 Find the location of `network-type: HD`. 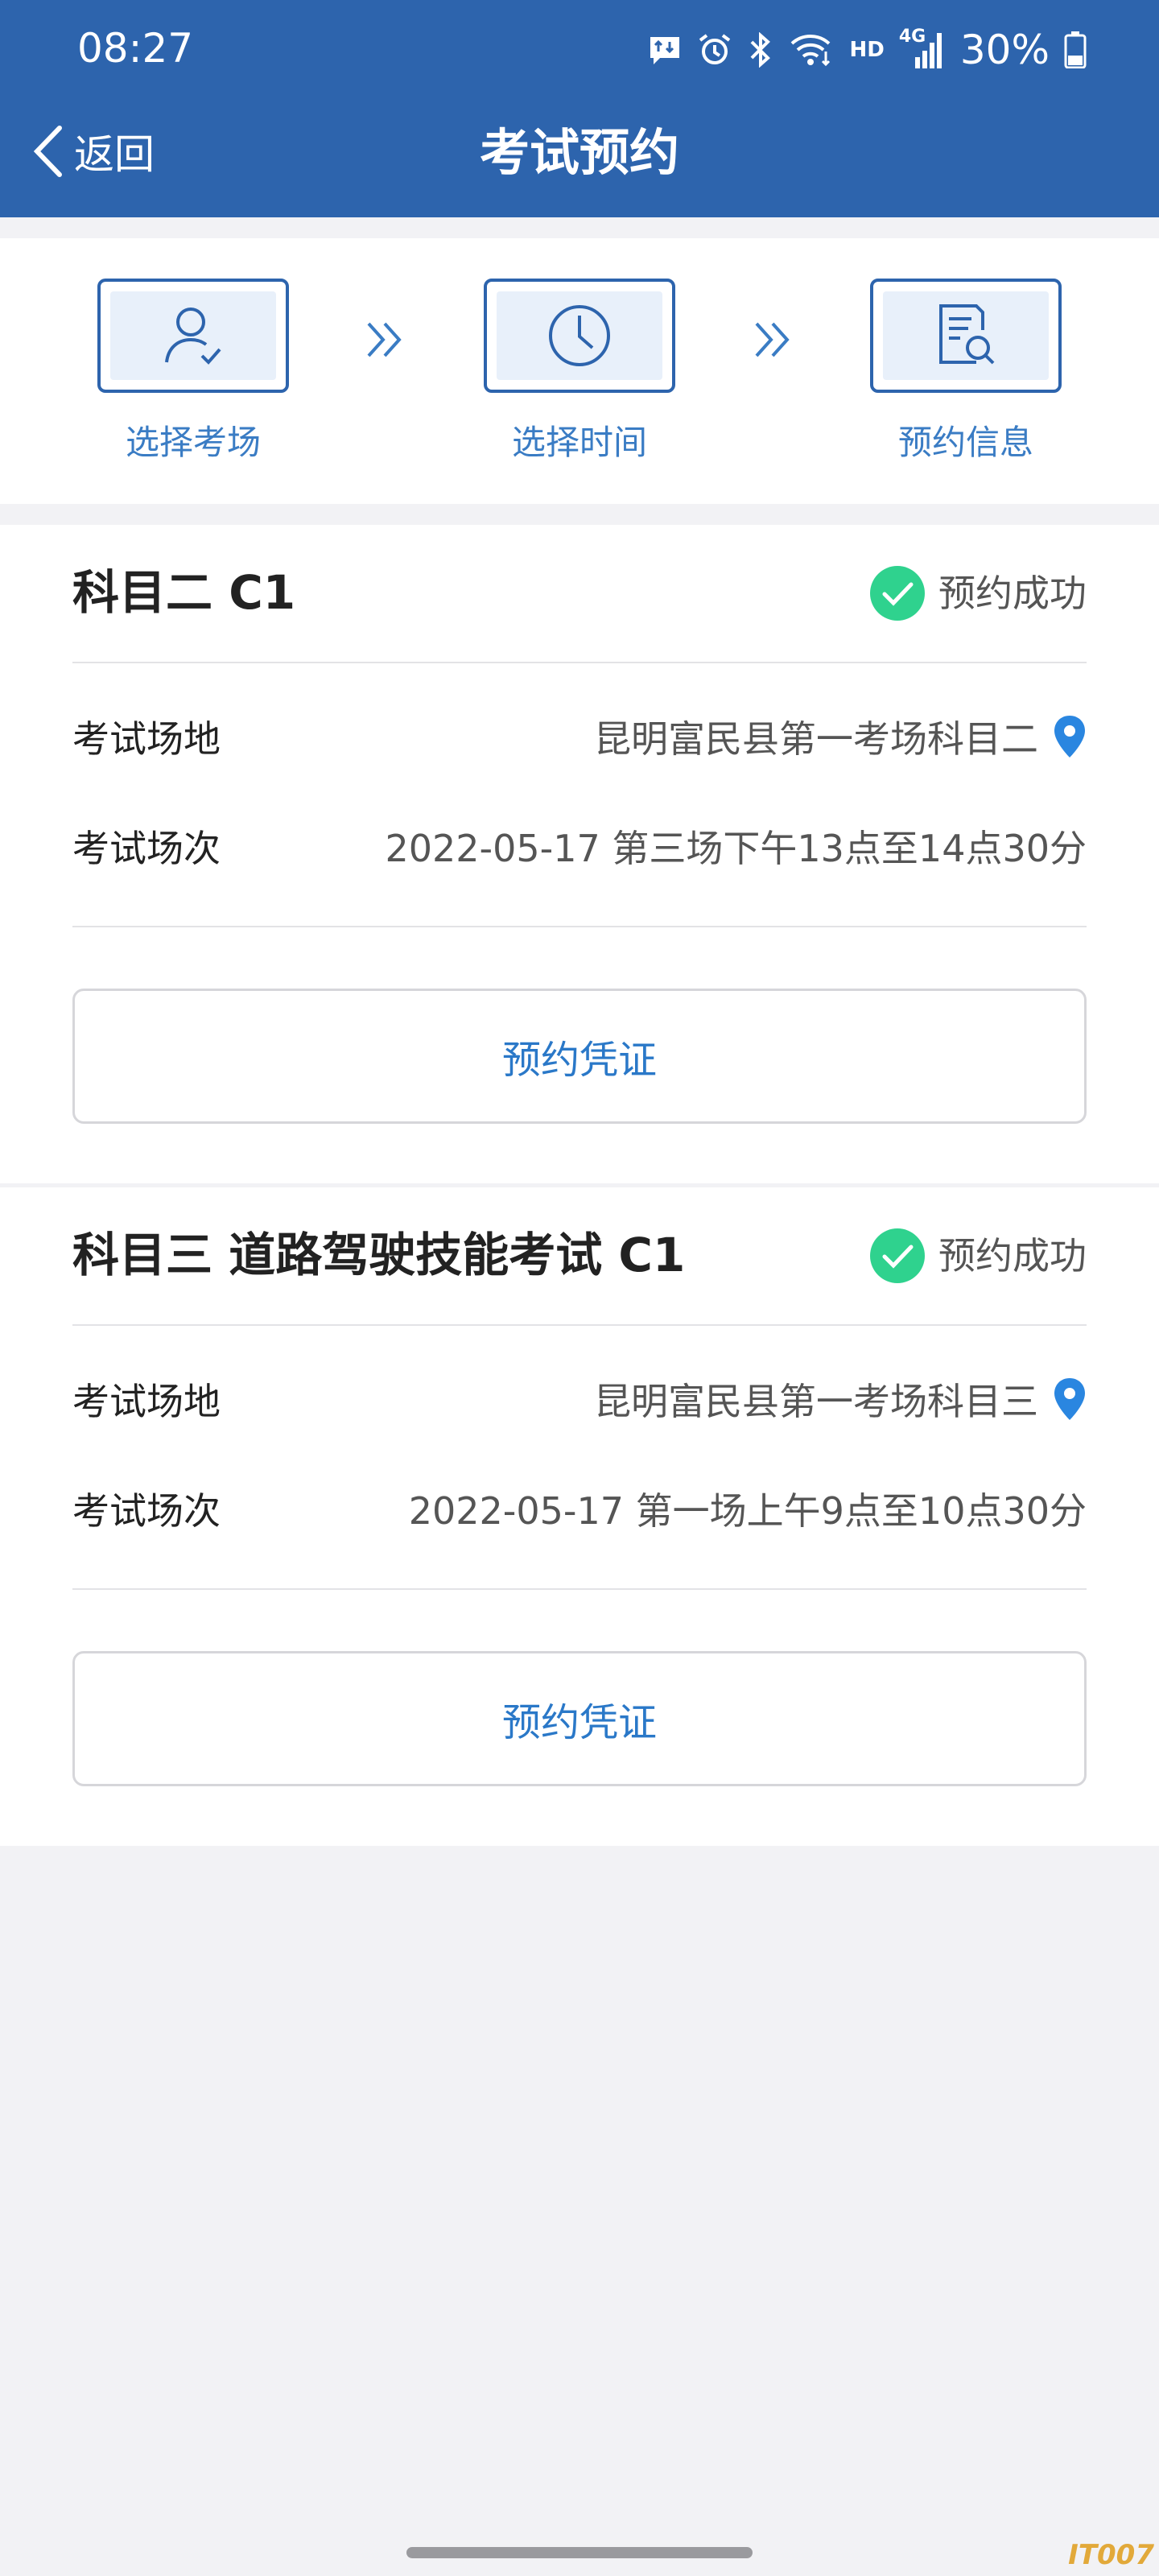

network-type: HD is located at coordinates (867, 50).